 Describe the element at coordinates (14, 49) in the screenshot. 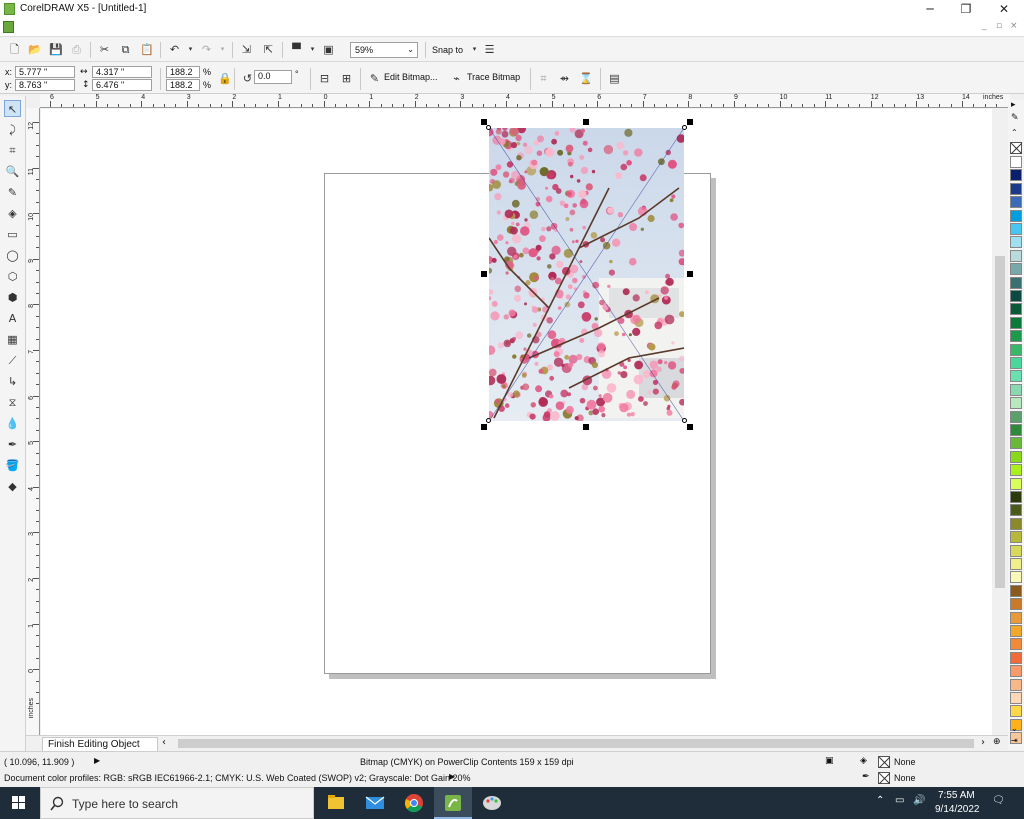

I see `new-document-icon: 🗋` at that location.